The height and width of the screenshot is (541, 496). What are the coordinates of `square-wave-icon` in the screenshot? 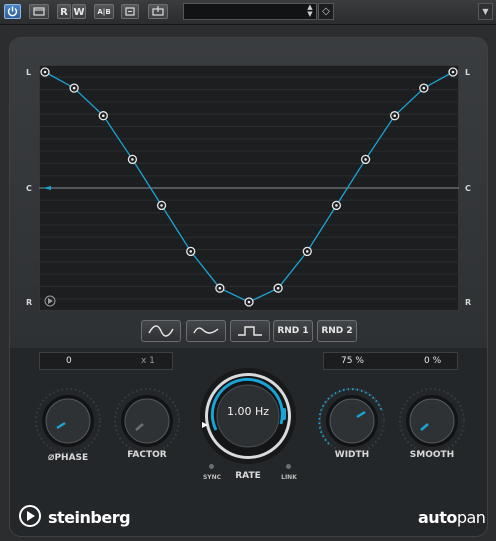 It's located at (250, 331).